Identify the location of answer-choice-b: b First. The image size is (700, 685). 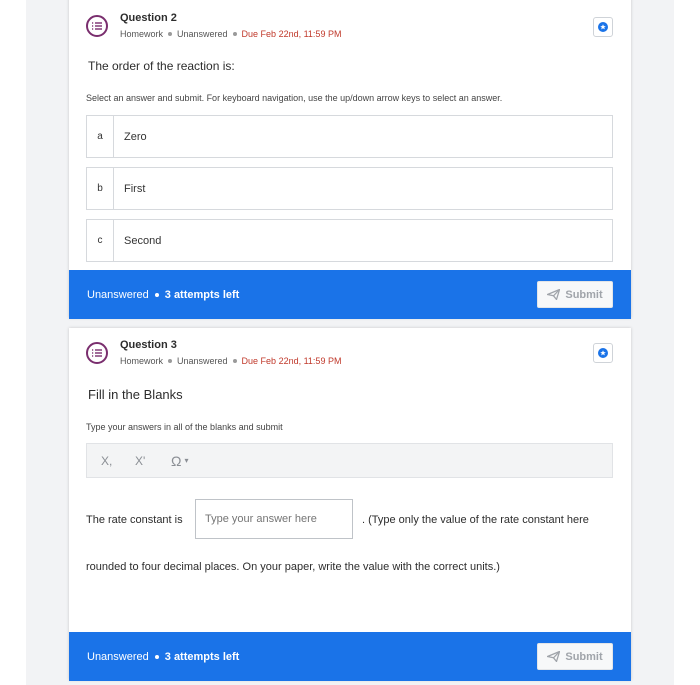
(349, 188).